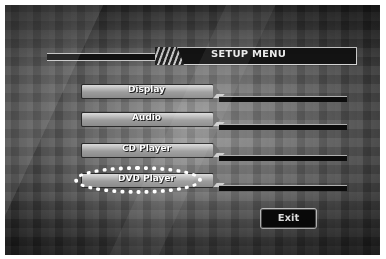  What do you see at coordinates (102, 57) in the screenshot?
I see `header-left-bar` at bounding box center [102, 57].